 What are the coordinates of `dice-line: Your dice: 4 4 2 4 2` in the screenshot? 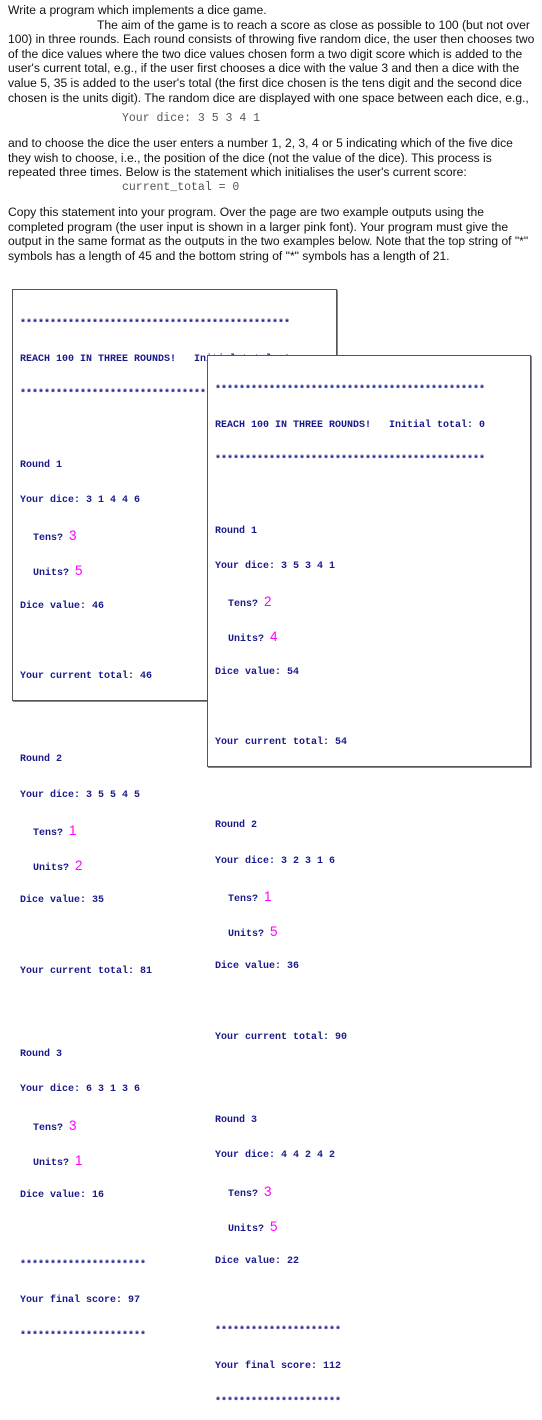 It's located at (275, 1156).